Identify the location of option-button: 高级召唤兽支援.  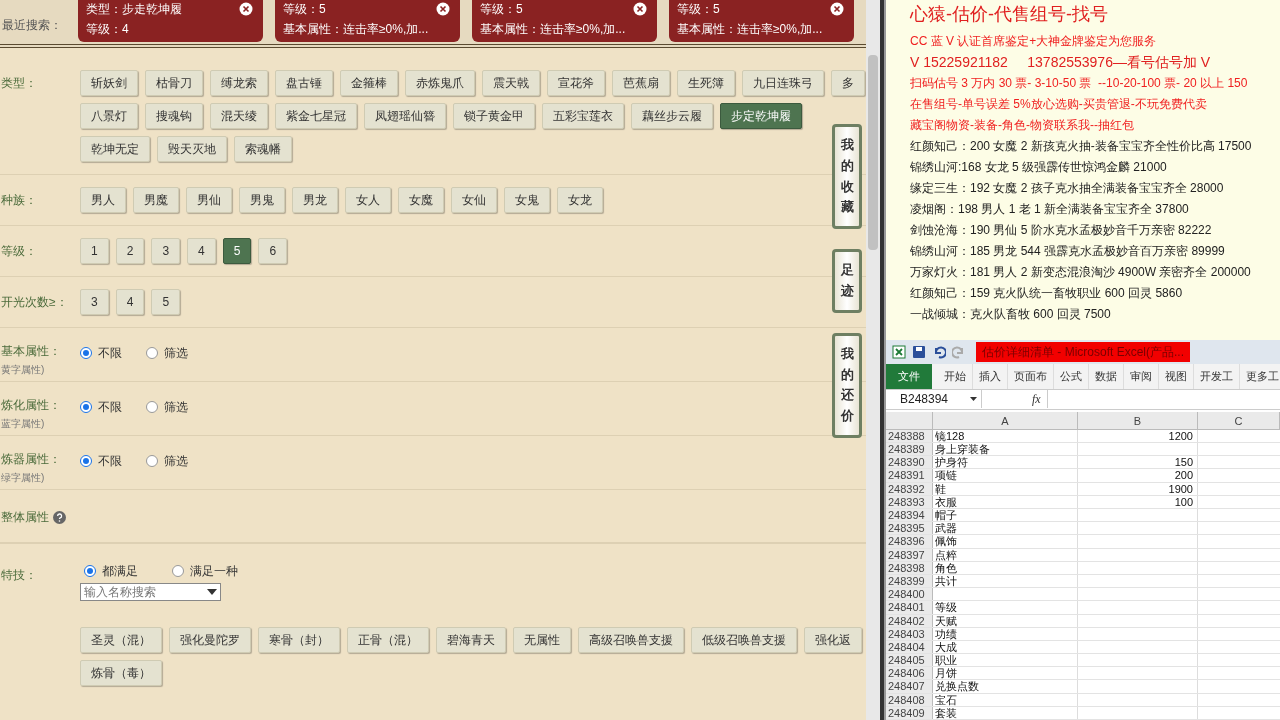
(631, 640).